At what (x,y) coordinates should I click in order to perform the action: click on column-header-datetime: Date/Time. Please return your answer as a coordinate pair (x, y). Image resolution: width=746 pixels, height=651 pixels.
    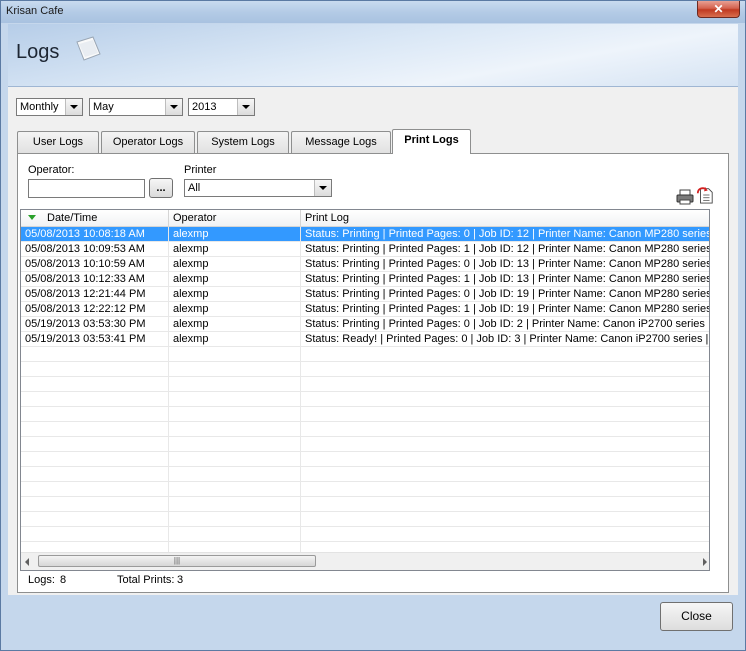
    Looking at the image, I should click on (95, 218).